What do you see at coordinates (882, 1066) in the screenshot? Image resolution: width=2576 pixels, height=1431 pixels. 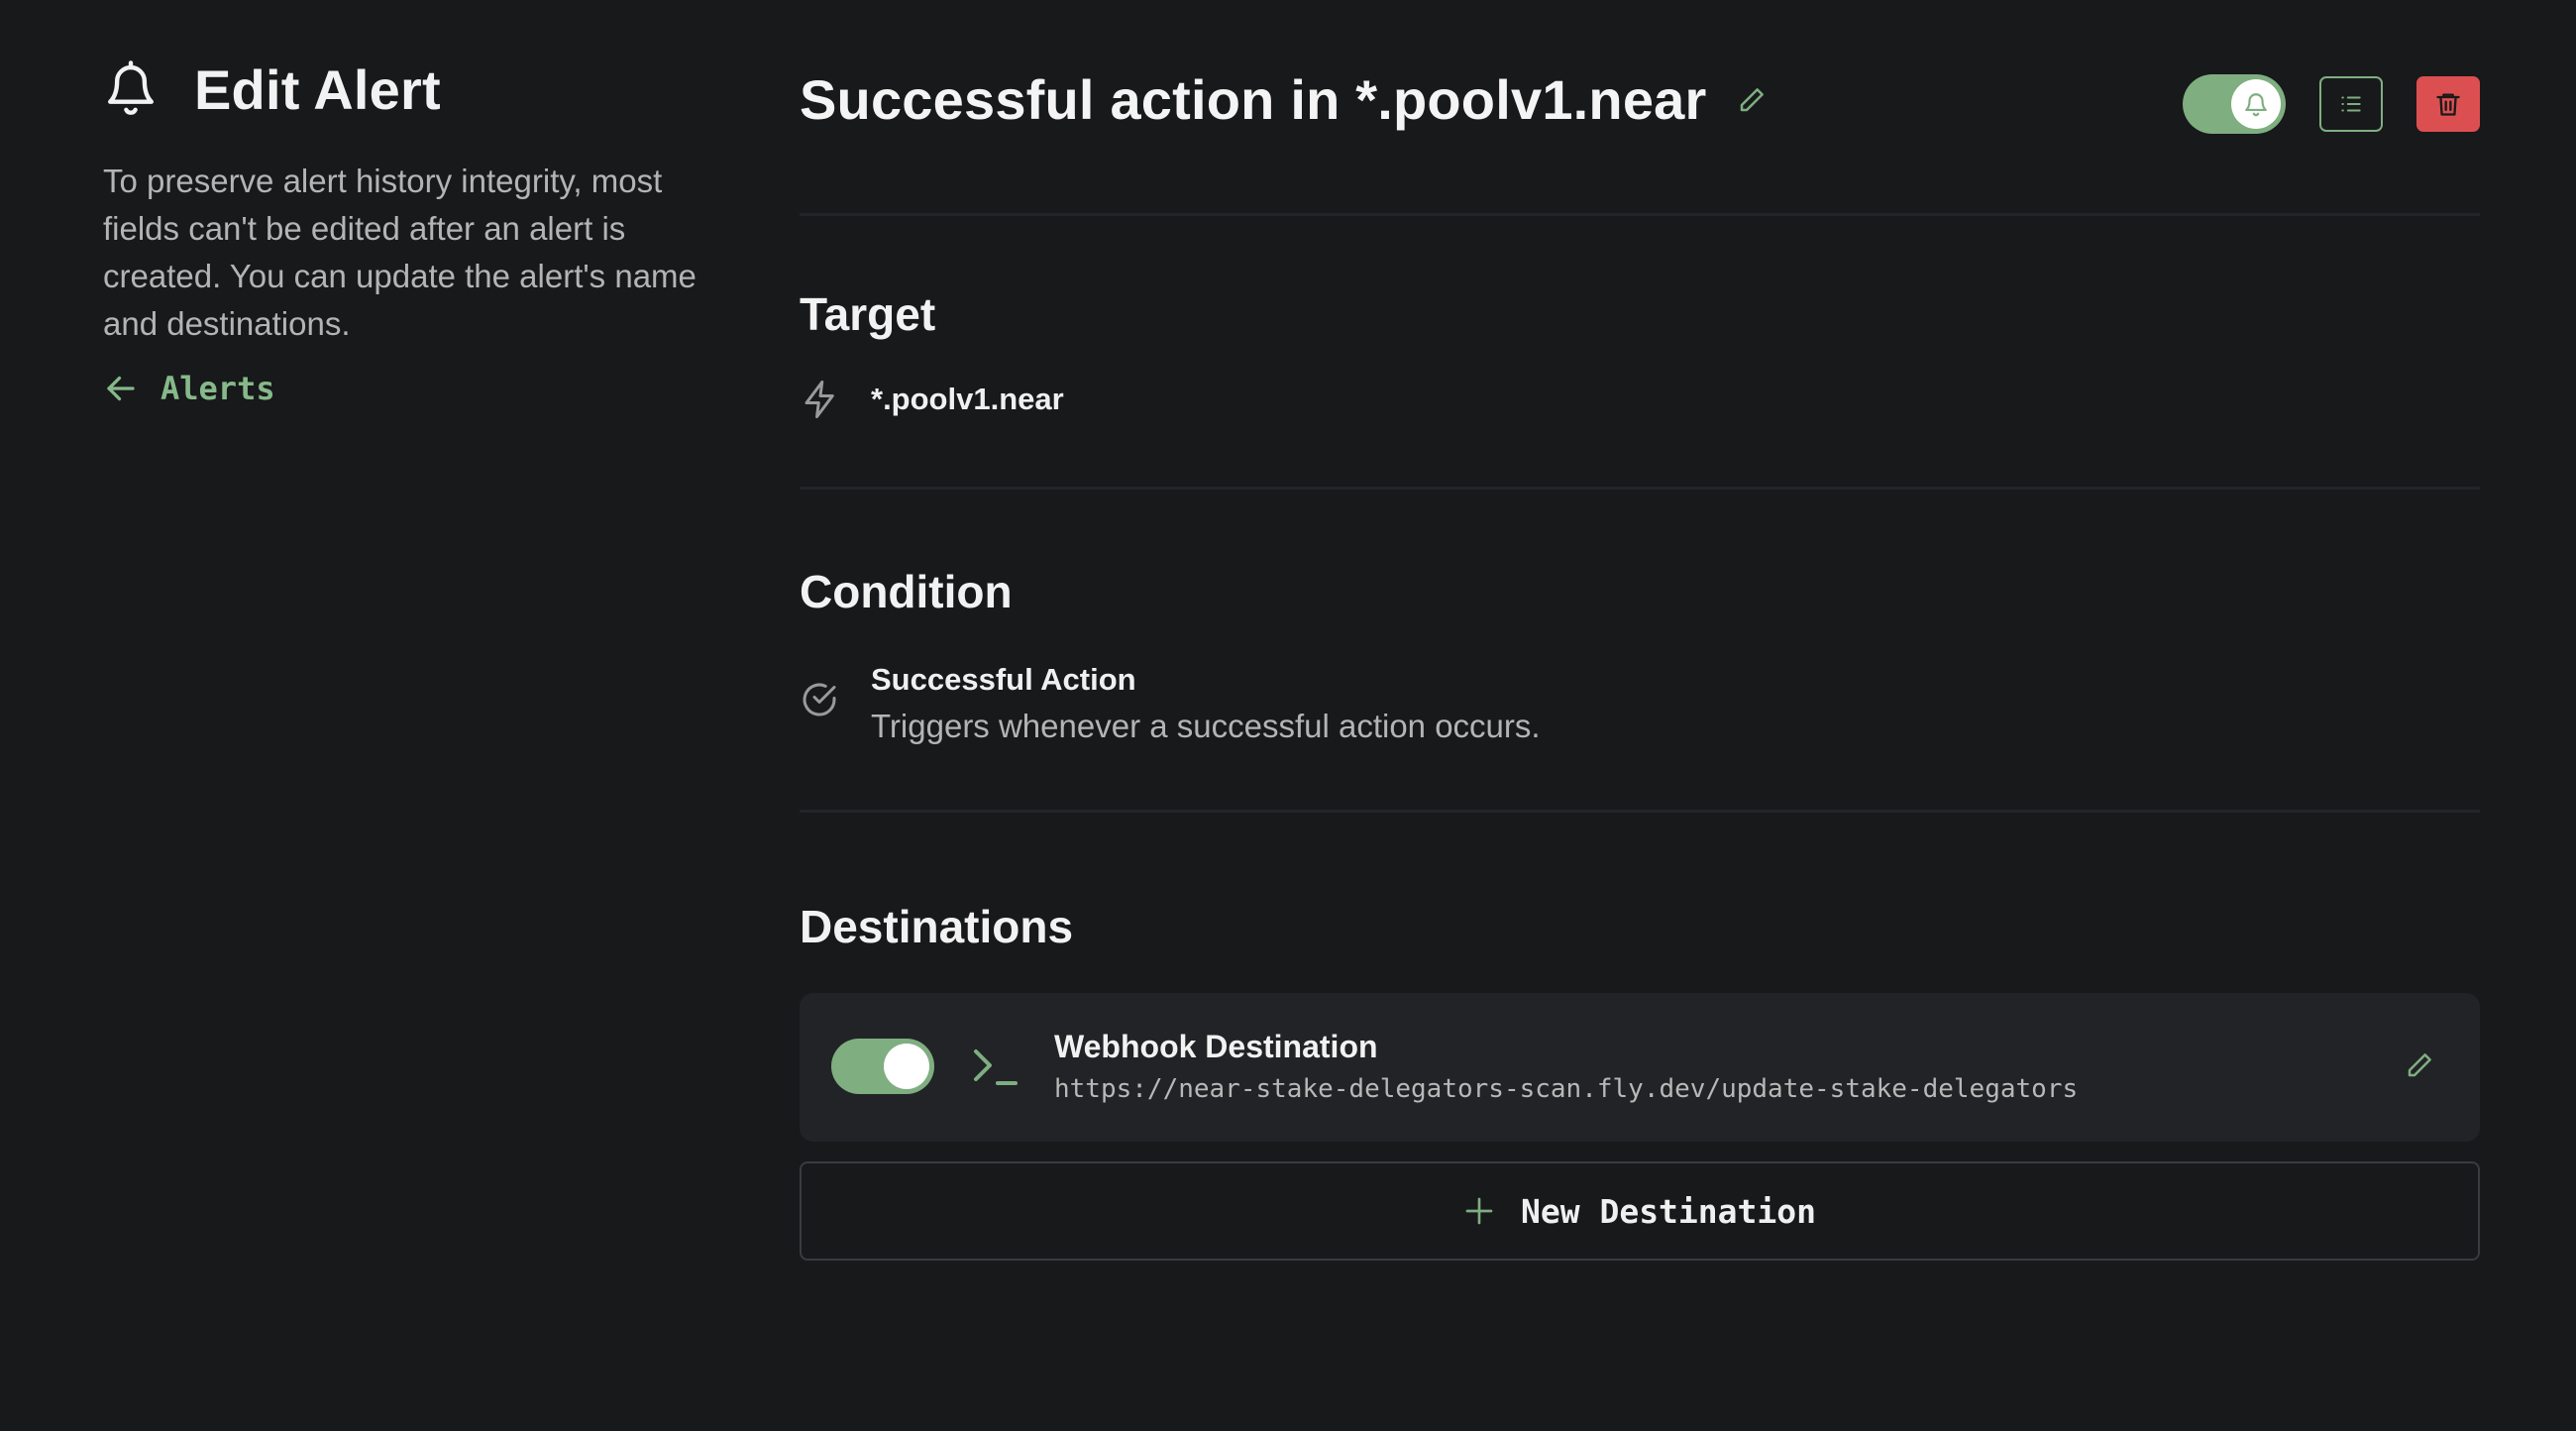 I see `destination-enabled-toggle` at bounding box center [882, 1066].